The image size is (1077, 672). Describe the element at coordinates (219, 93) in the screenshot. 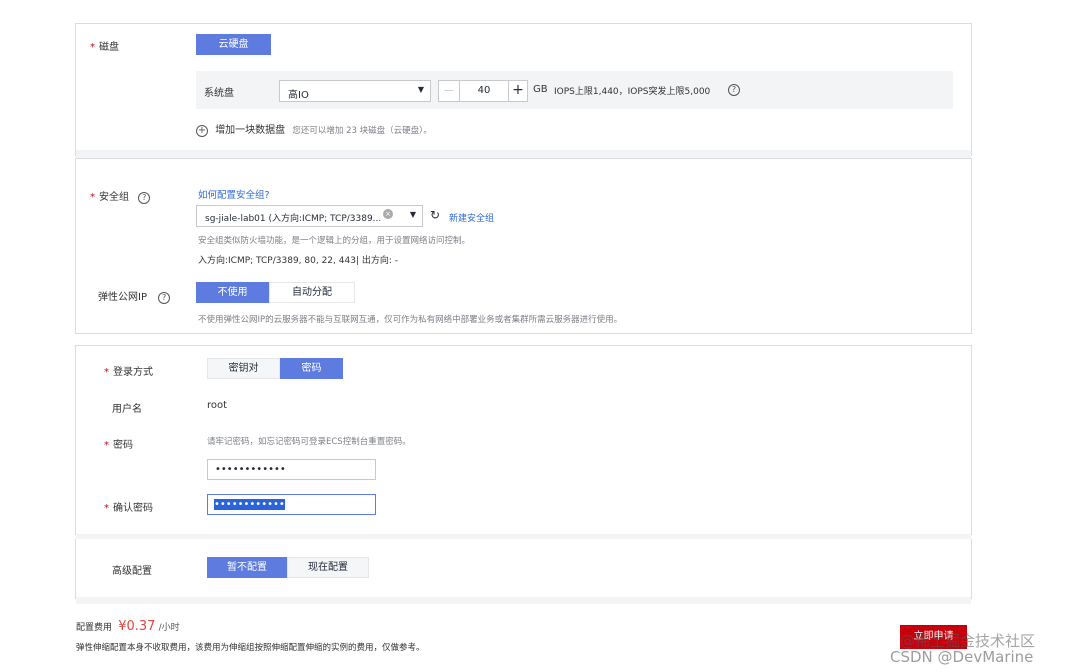

I see `system-disk-label: 系统盘` at that location.